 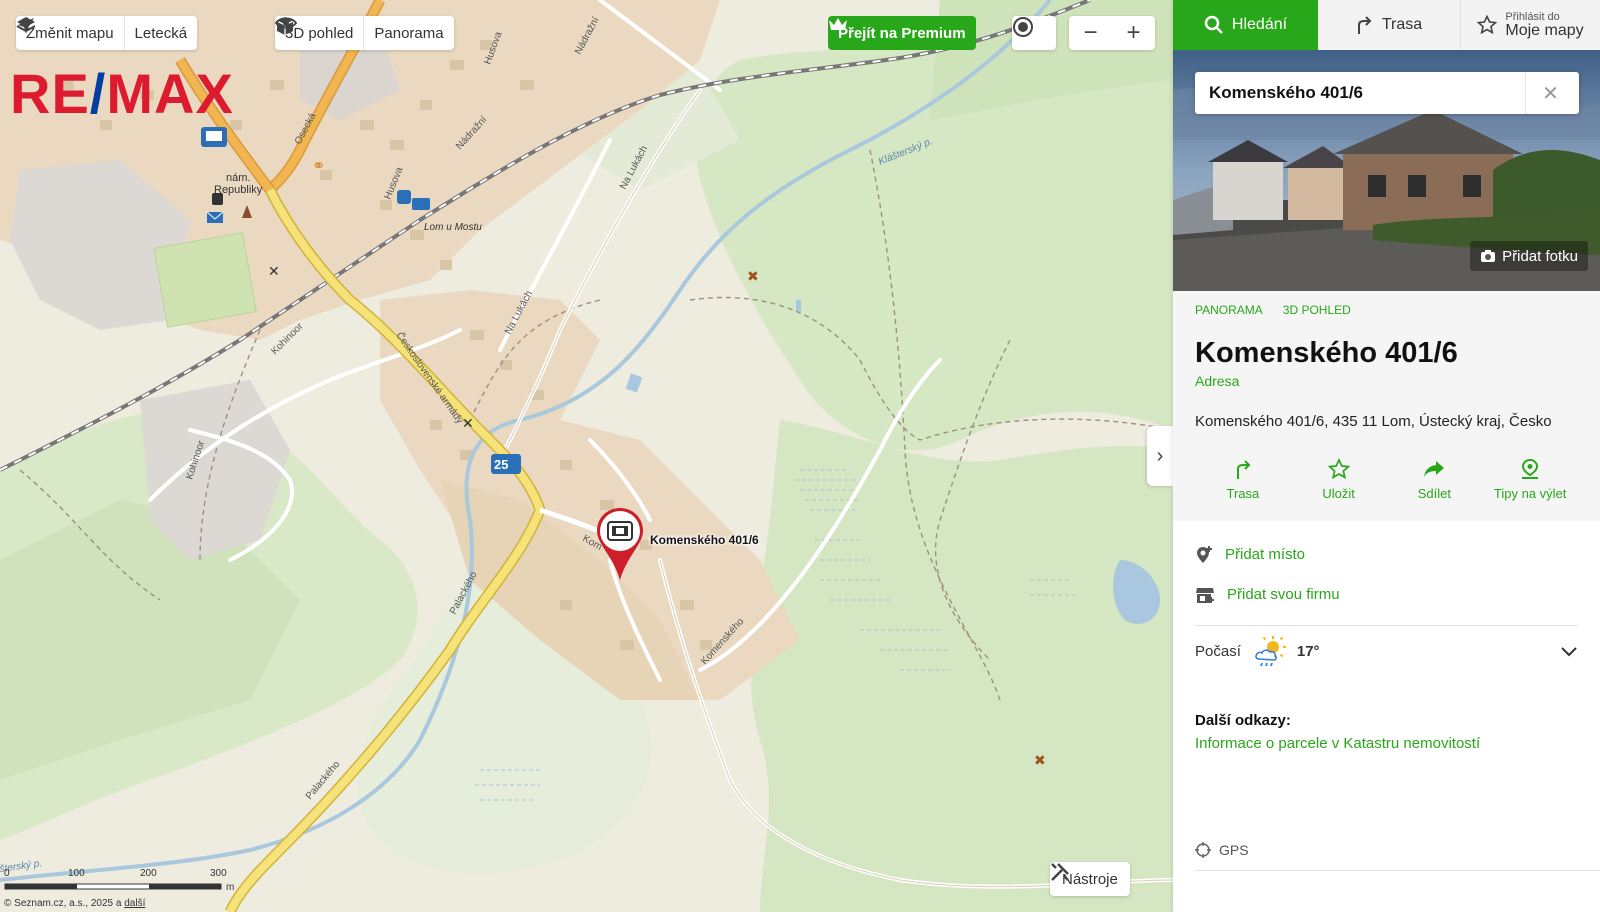 I want to click on collapse-panel-button: ›, so click(x=1160, y=456).